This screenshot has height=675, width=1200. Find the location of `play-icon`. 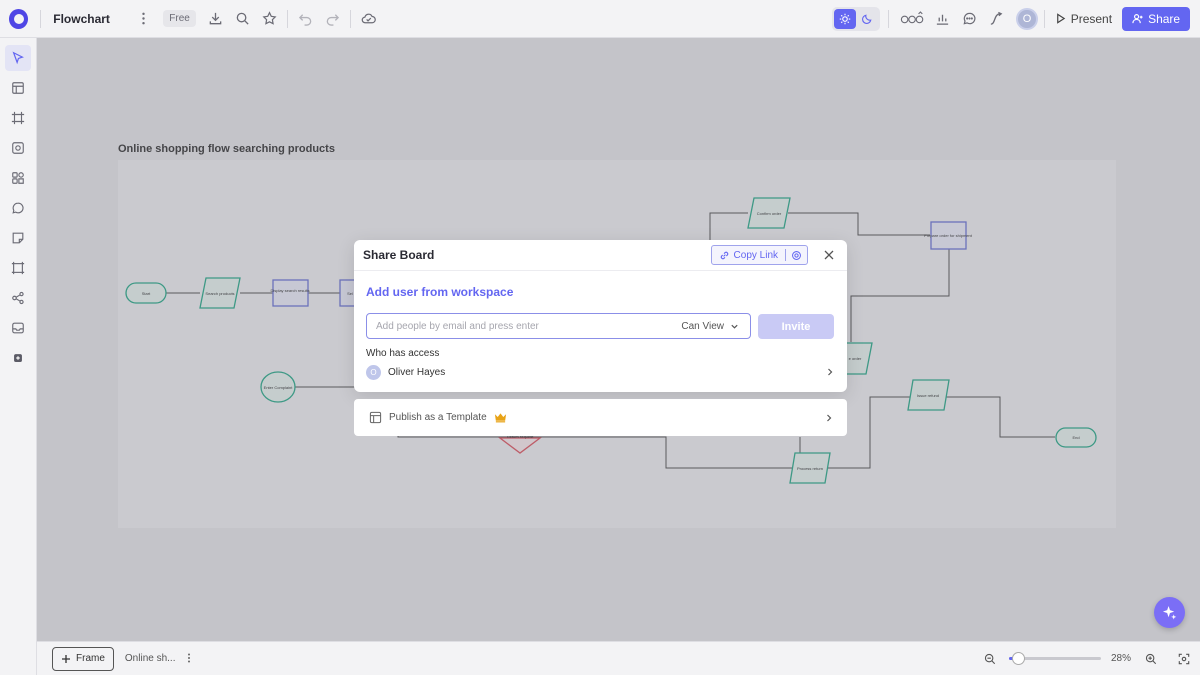

play-icon is located at coordinates (1060, 18).